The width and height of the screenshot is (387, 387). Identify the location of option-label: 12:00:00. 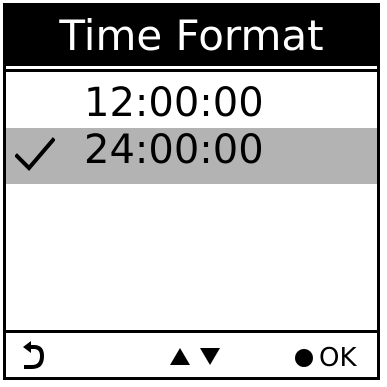
(174, 103).